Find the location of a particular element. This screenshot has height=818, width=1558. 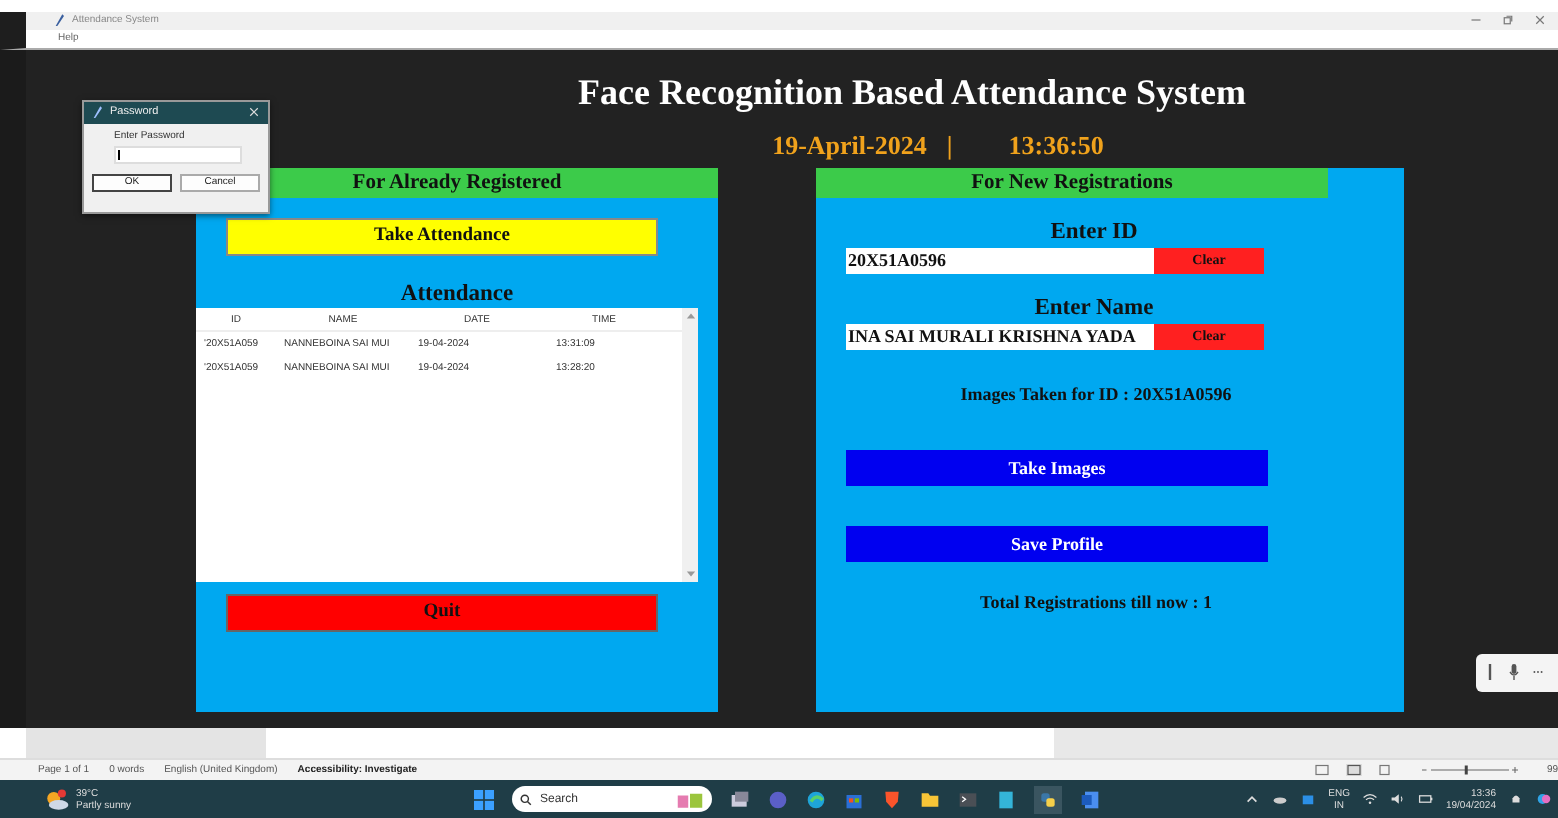

panel-heading: For New Registrations is located at coordinates (1072, 182).